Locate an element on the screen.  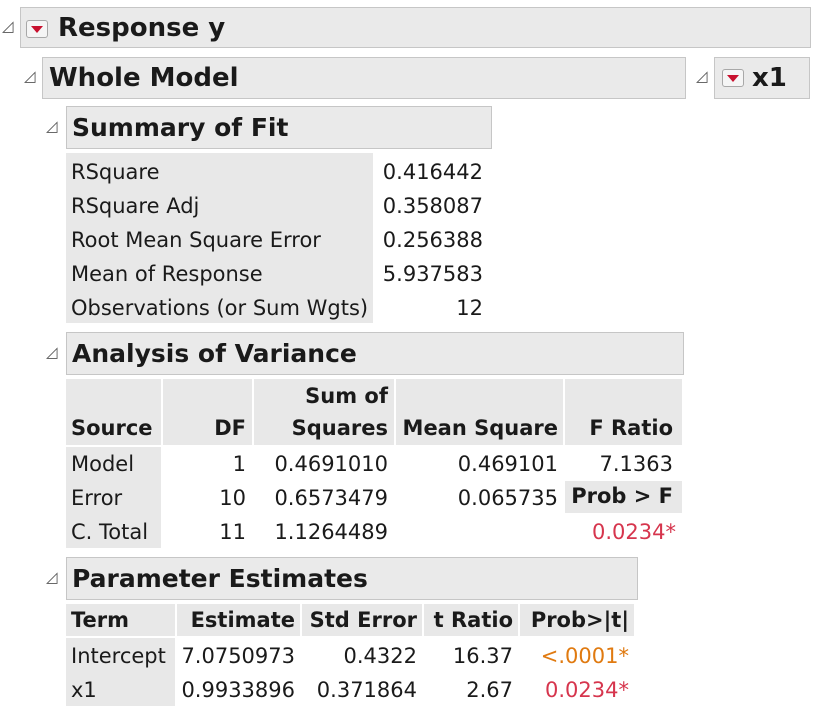
summary-label: Mean of Response is located at coordinates (167, 274).